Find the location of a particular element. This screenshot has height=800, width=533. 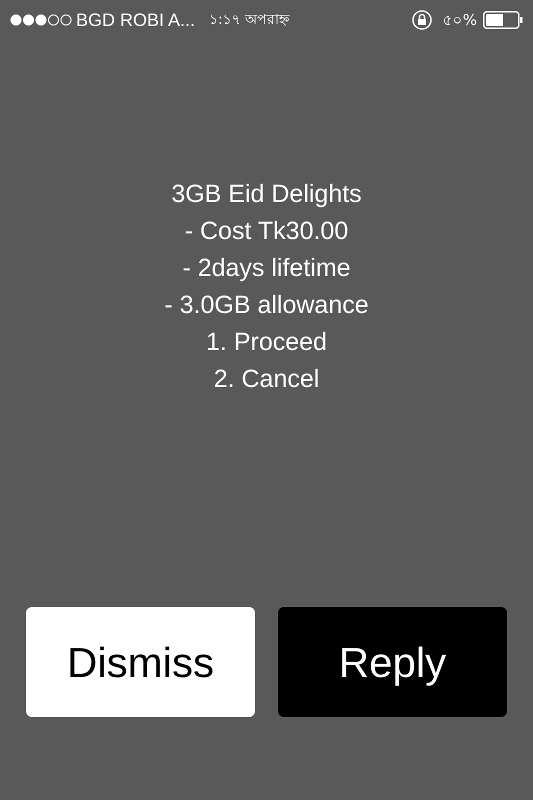

rotation-lock-icon is located at coordinates (421, 20).